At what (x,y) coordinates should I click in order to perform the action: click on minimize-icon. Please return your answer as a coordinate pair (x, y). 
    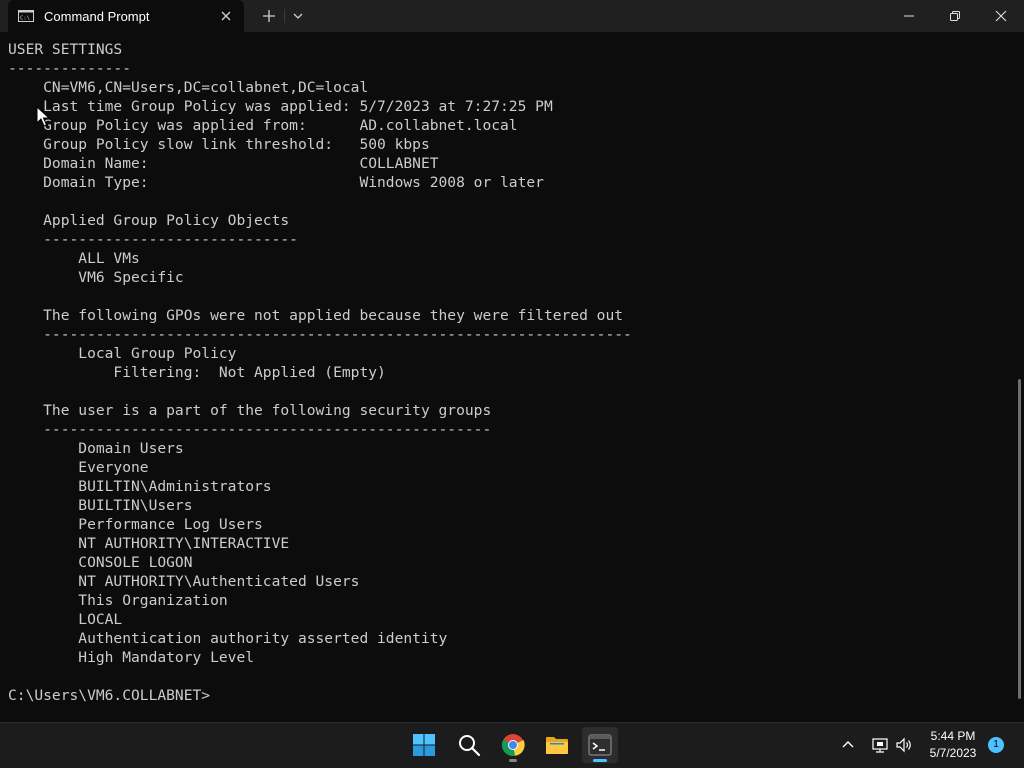
    Looking at the image, I should click on (909, 16).